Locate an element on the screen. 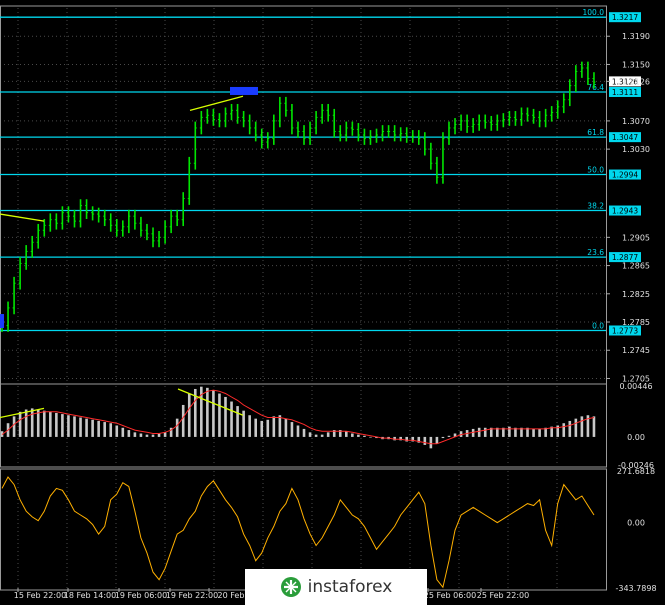 The width and height of the screenshot is (665, 605). y-axis-tick-label: 1.3190 is located at coordinates (636, 36).